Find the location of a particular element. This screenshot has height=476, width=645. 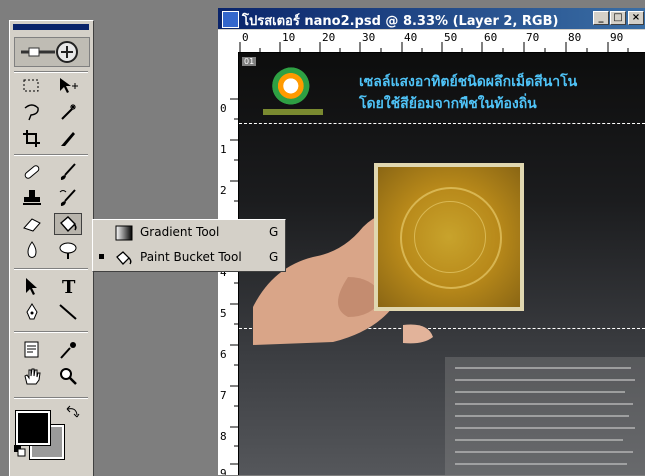

notes-icon is located at coordinates (32, 350).